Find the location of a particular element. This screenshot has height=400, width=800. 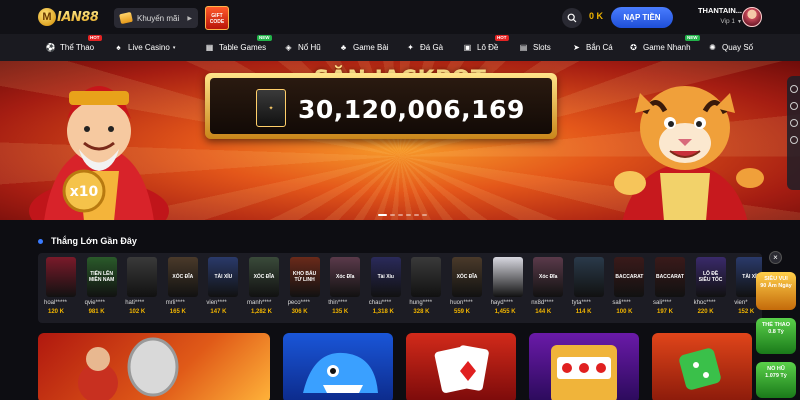

recent-win-item: Xóc Đĩa nx8d**** 144 K is located at coordinates (548, 286).